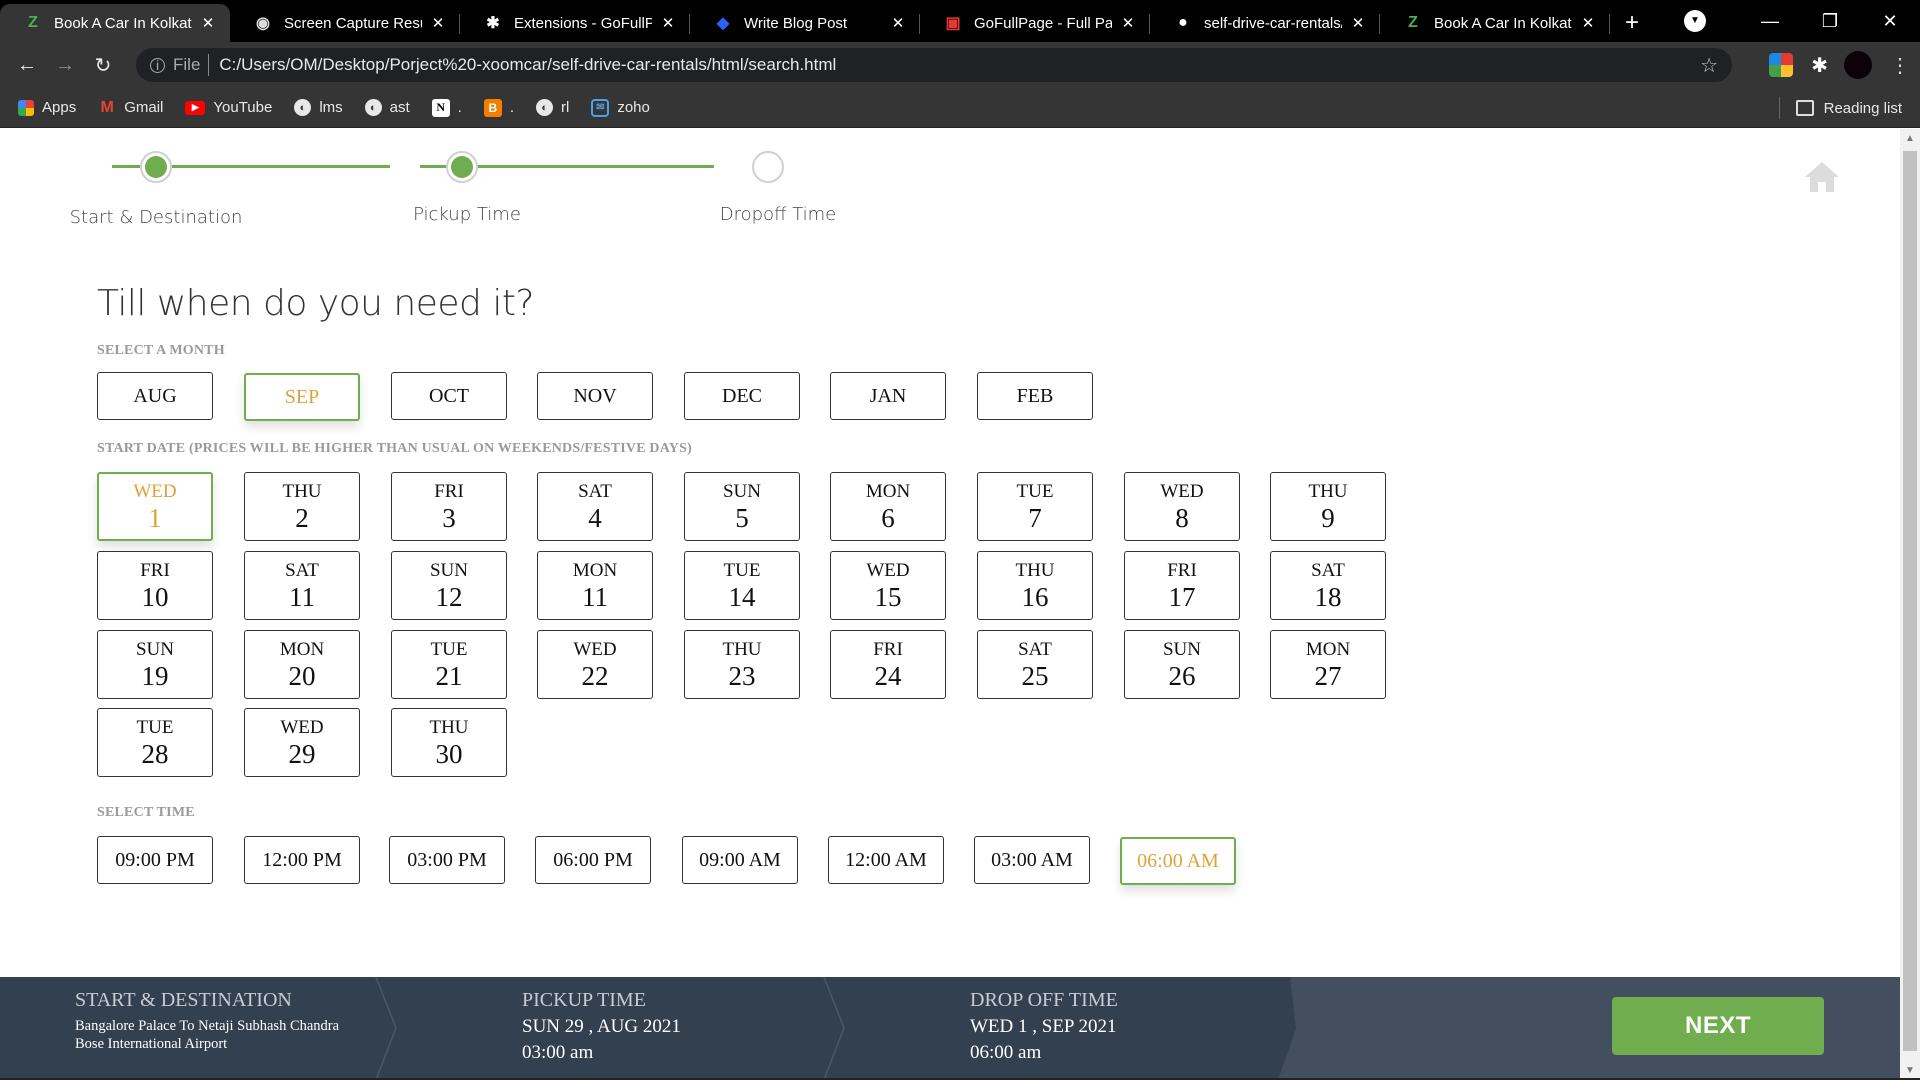 The image size is (1920, 1080). Describe the element at coordinates (1182, 506) in the screenshot. I see `date-option: WED 8` at that location.